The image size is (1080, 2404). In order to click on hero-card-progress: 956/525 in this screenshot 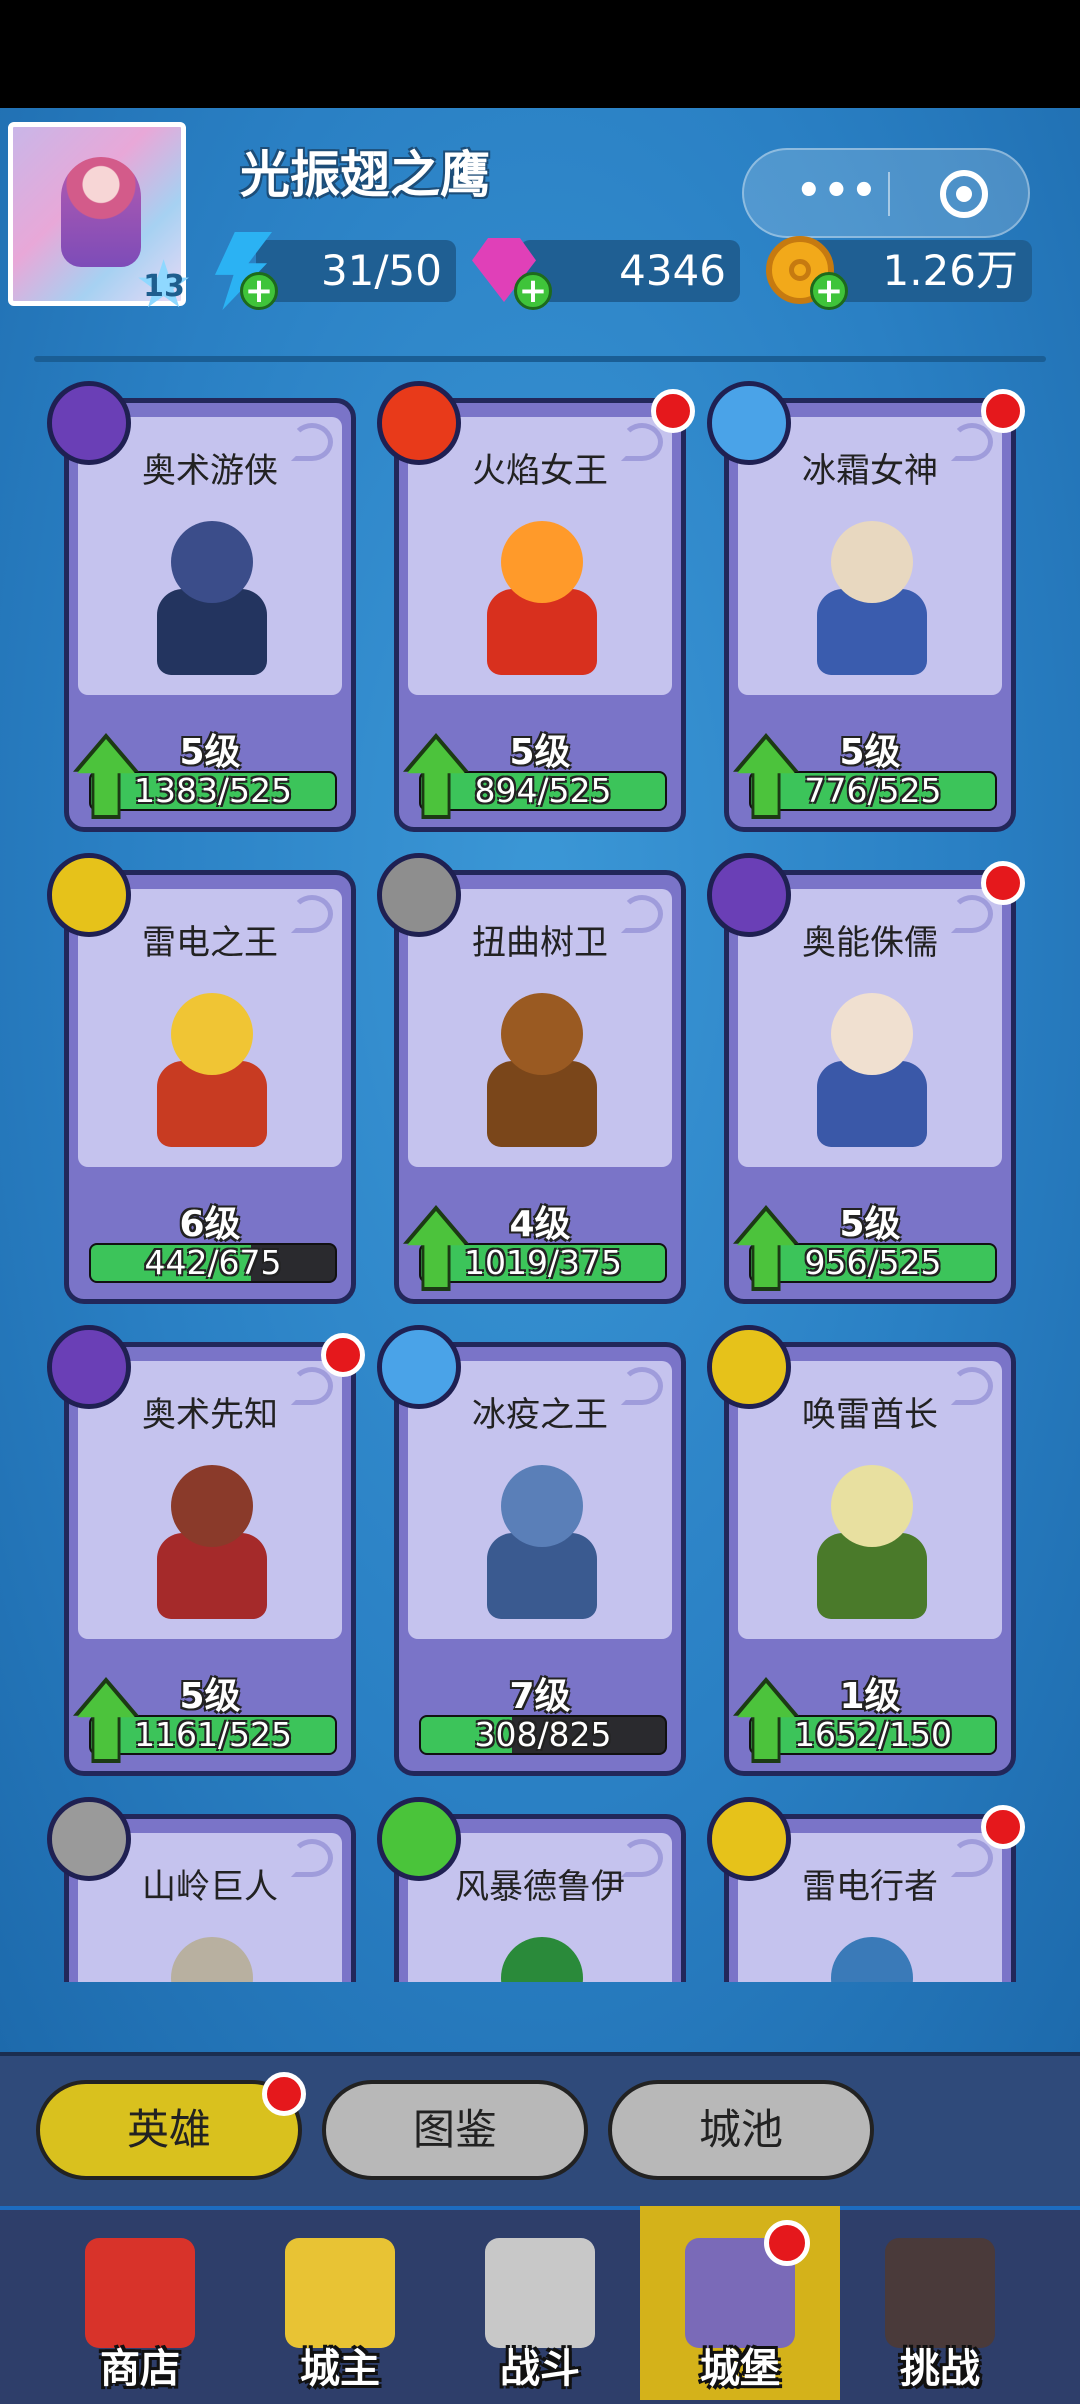, I will do `click(873, 1262)`.